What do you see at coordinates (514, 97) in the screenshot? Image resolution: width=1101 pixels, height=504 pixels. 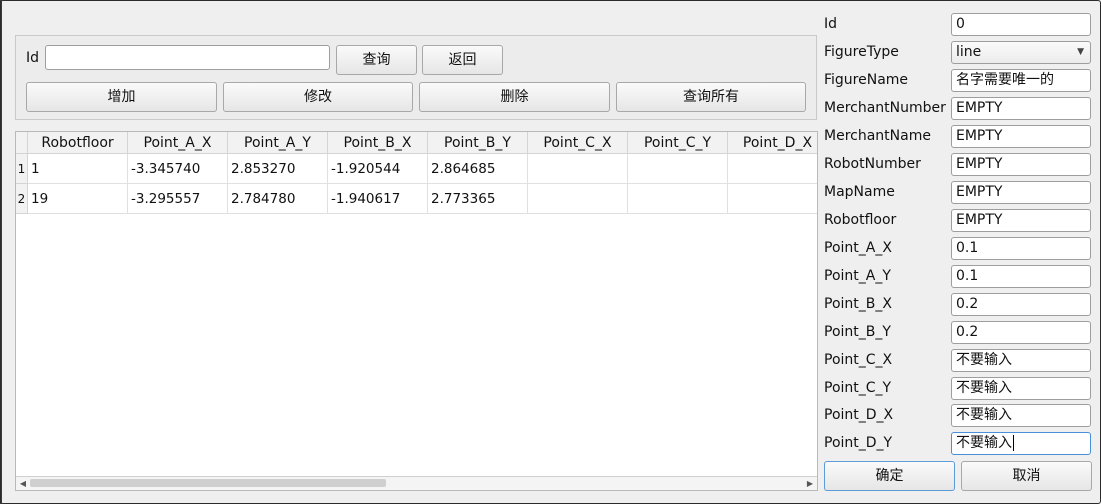 I see `delete-button: 删除` at bounding box center [514, 97].